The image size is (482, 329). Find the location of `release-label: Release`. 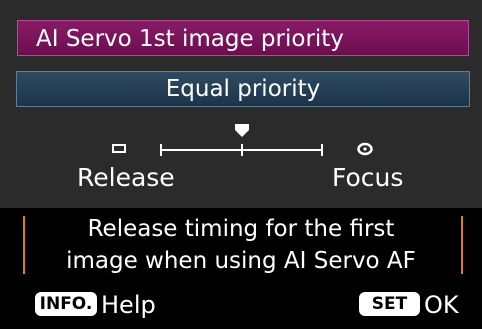

release-label: Release is located at coordinates (126, 177).